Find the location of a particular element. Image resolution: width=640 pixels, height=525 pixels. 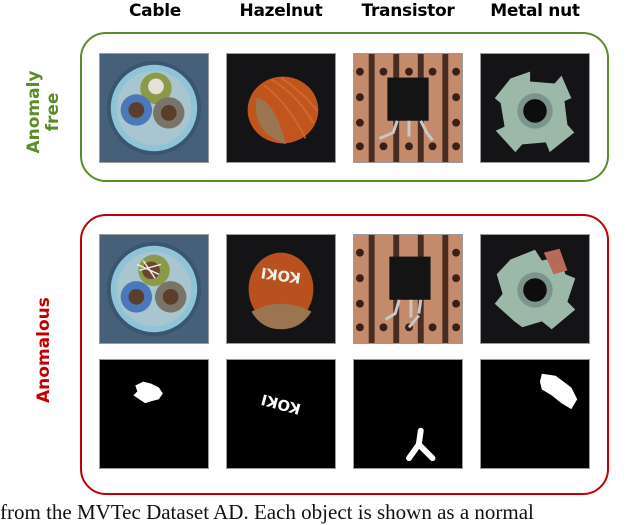

column-header-cable: Cable is located at coordinates (155, 11).